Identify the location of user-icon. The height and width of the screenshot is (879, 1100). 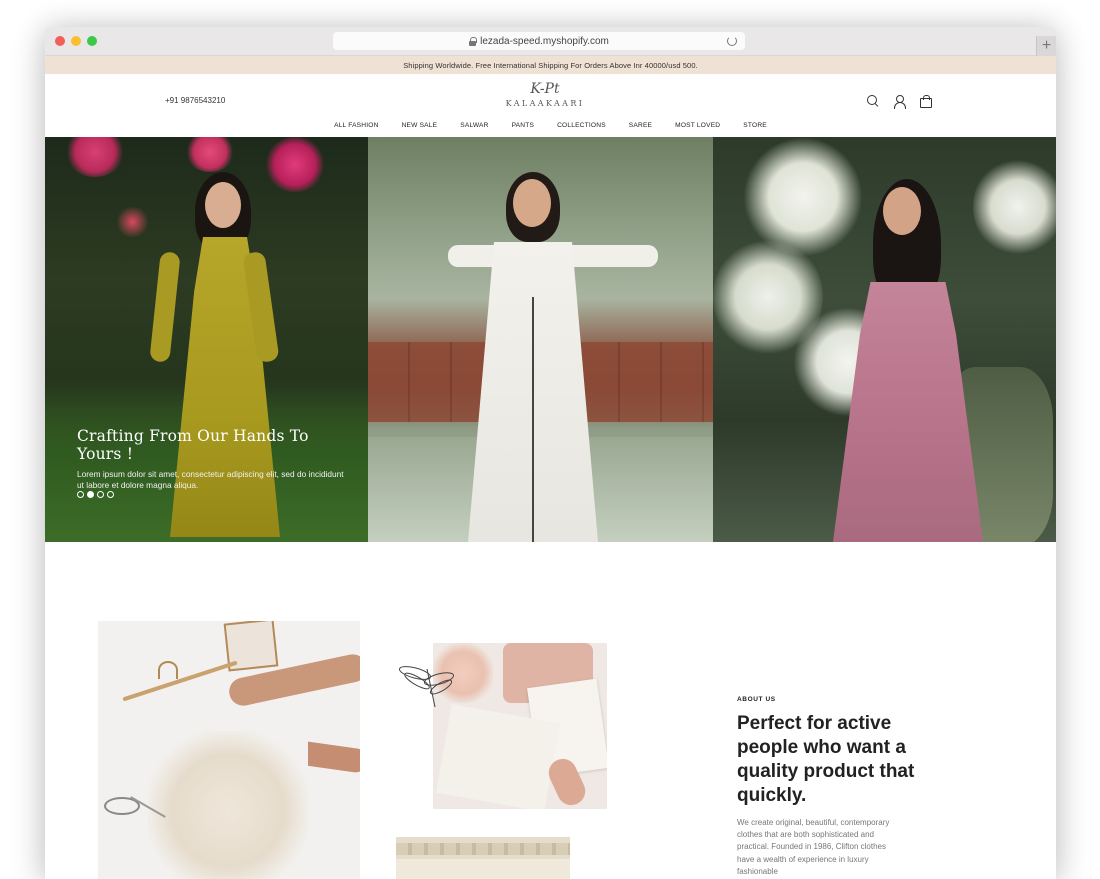
(899, 101).